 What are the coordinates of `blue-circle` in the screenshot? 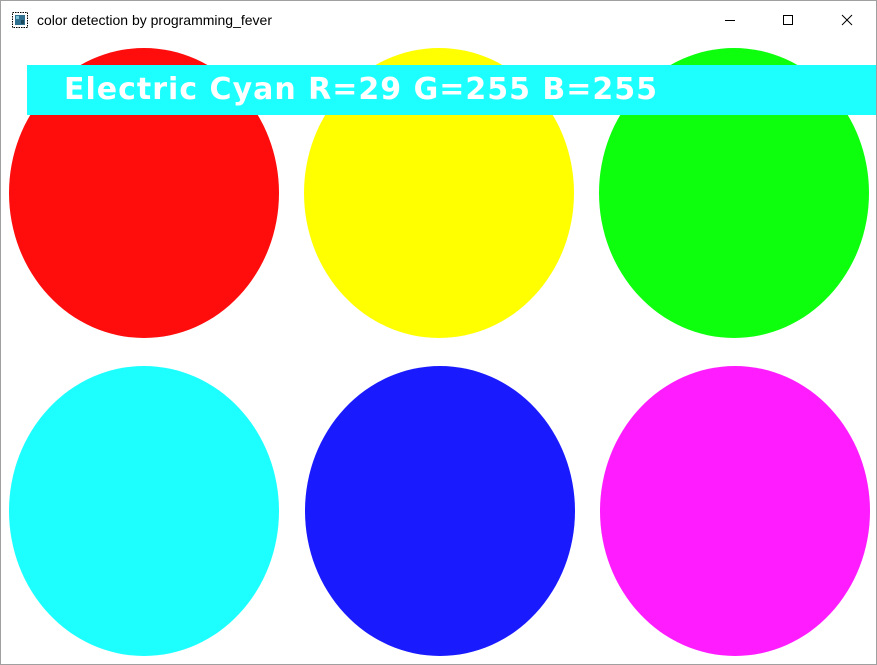 It's located at (440, 511).